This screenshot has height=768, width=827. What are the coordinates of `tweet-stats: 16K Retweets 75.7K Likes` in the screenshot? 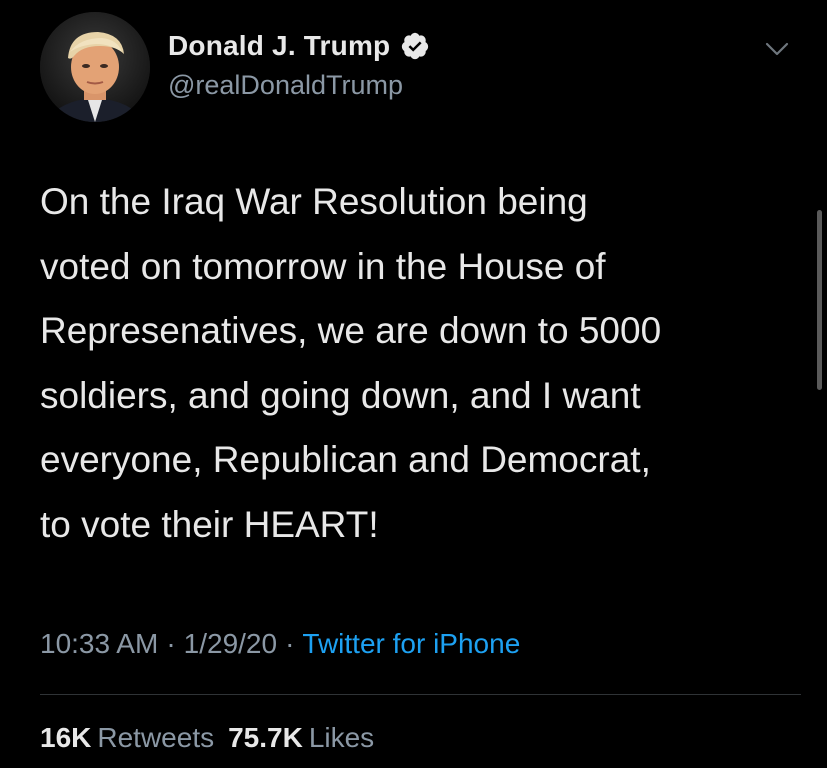 It's located at (207, 738).